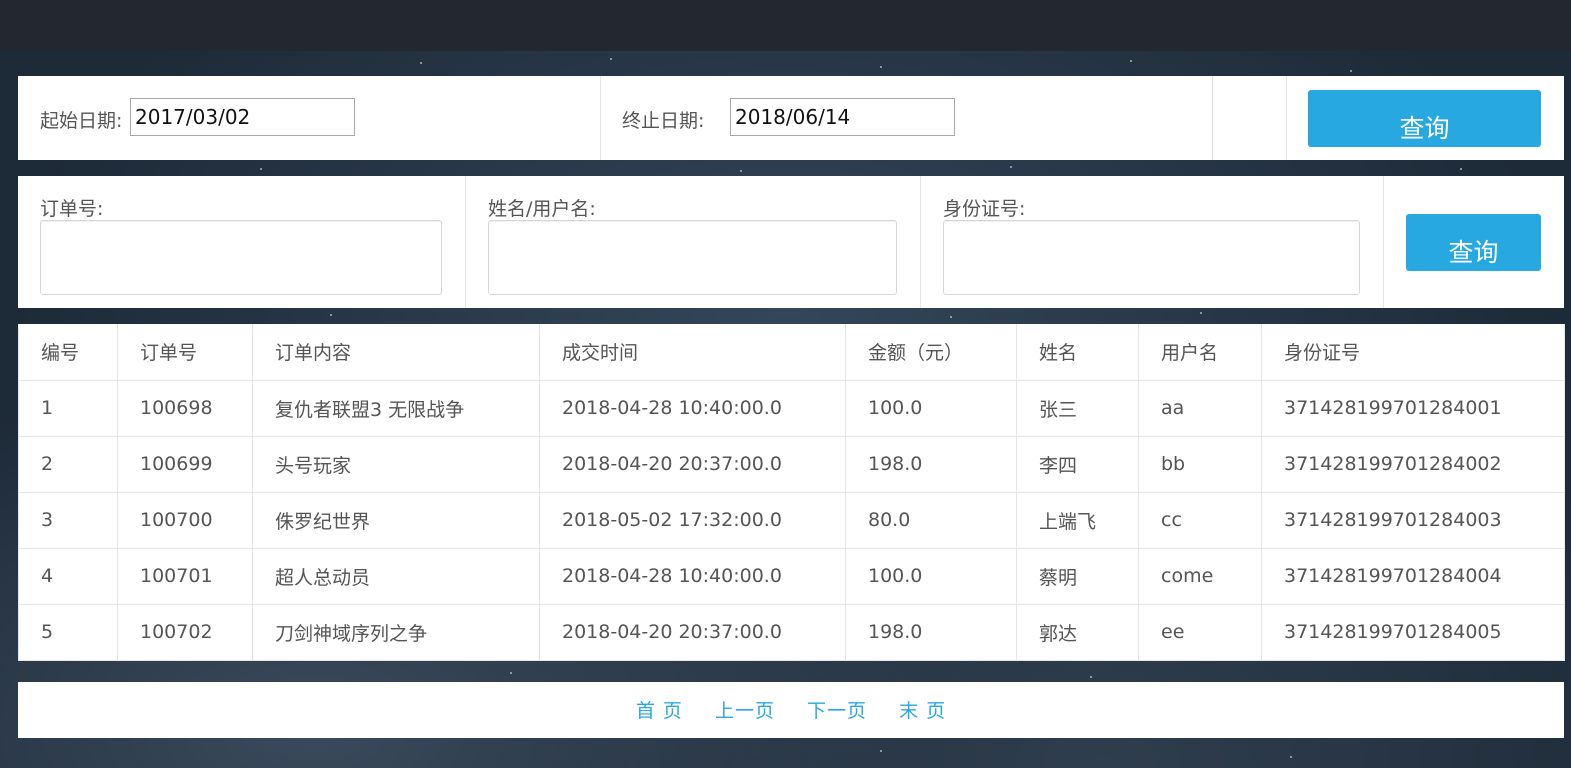 The image size is (1571, 768). What do you see at coordinates (68, 576) in the screenshot?
I see `table-cell: 4` at bounding box center [68, 576].